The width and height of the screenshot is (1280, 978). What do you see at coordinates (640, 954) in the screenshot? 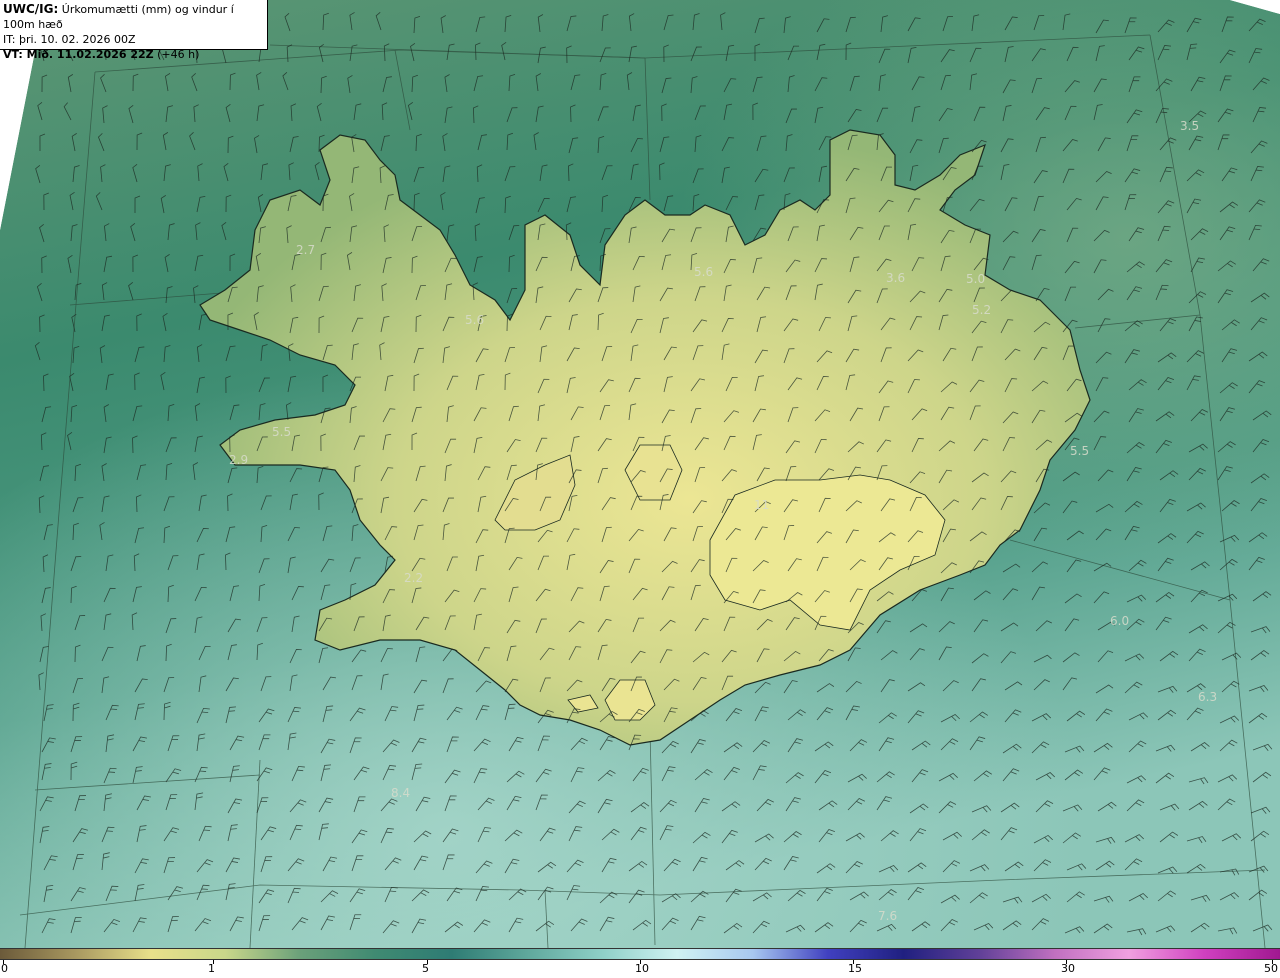
I see `colorbar` at bounding box center [640, 954].